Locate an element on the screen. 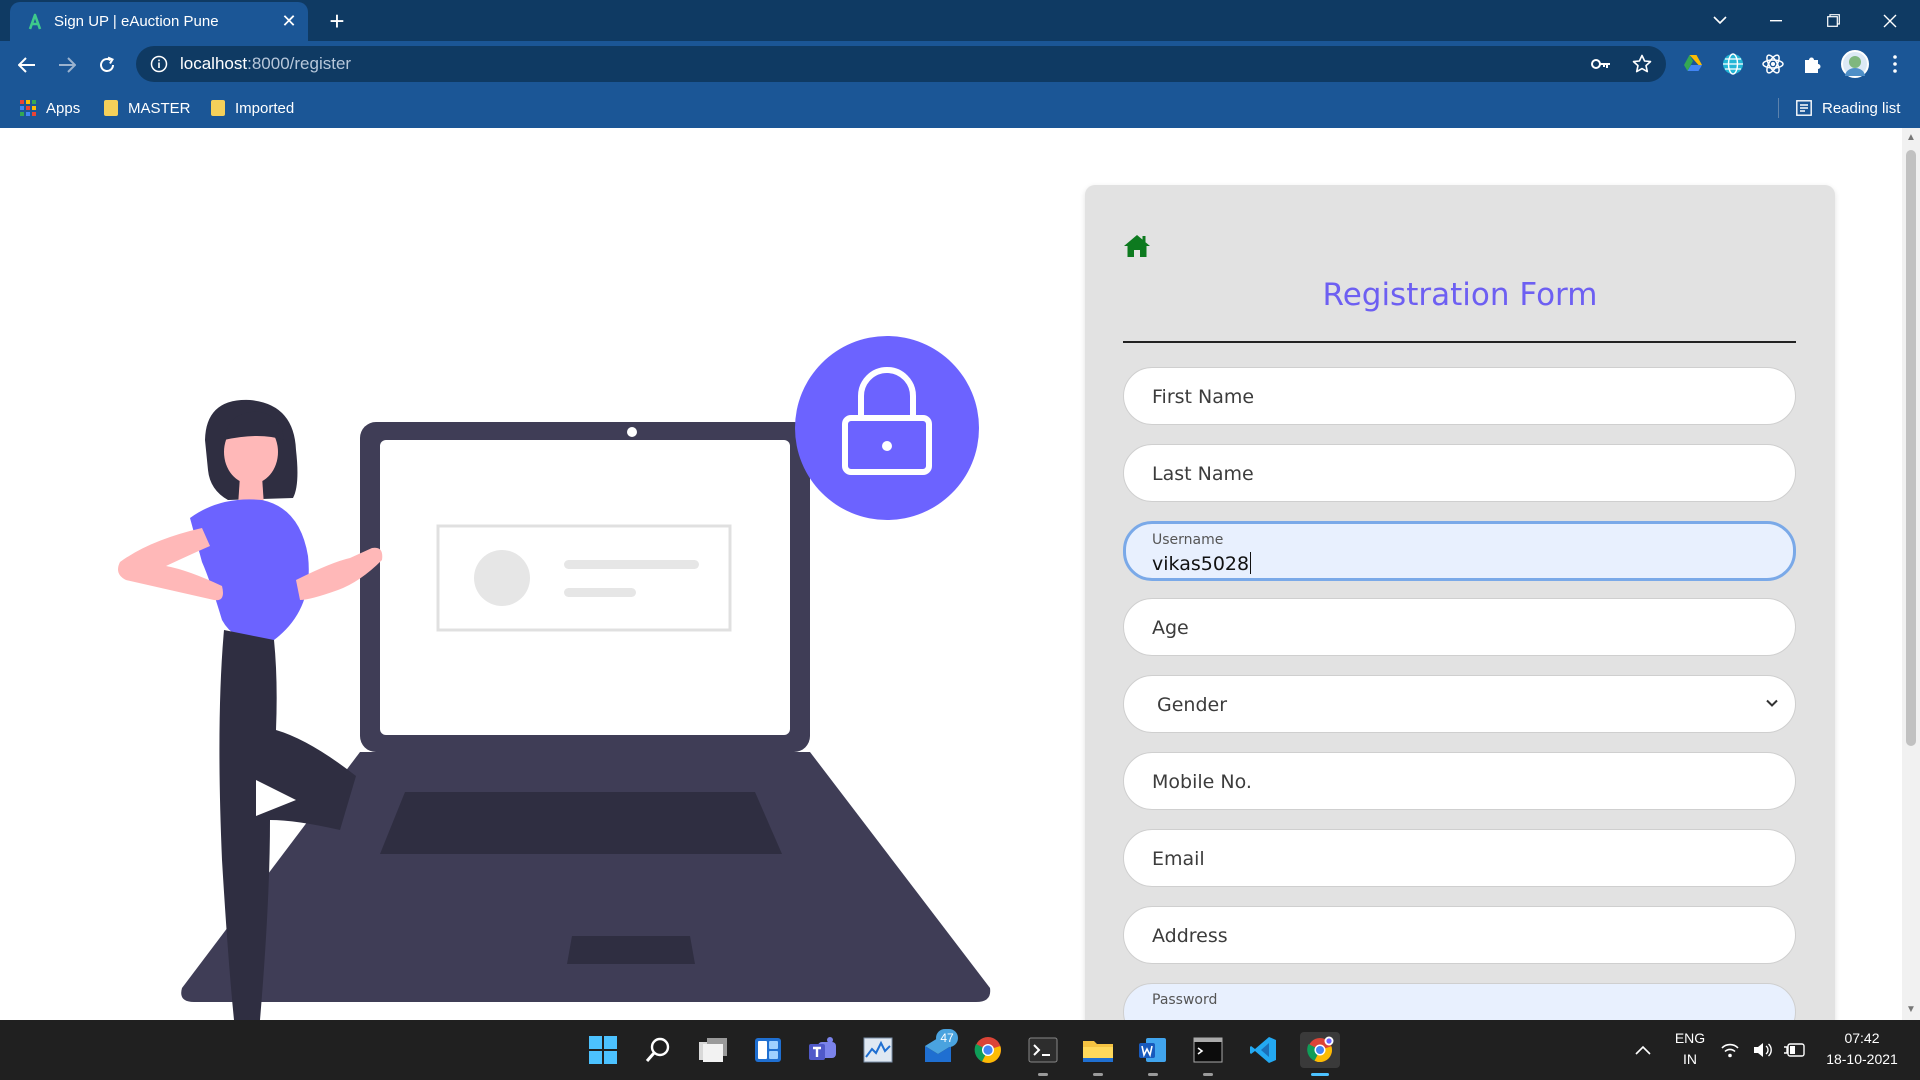 Image resolution: width=1920 pixels, height=1080 pixels. email-input: Email is located at coordinates (1459, 858).